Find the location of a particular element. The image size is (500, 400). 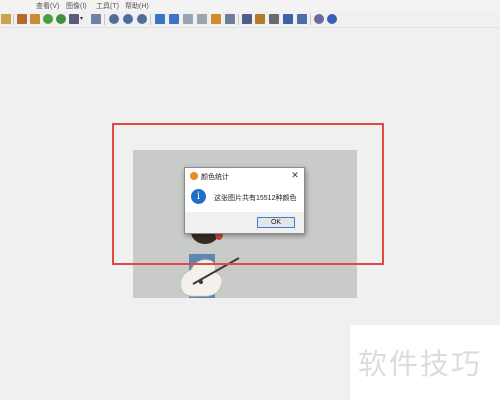

crop-icon is located at coordinates (247, 19).